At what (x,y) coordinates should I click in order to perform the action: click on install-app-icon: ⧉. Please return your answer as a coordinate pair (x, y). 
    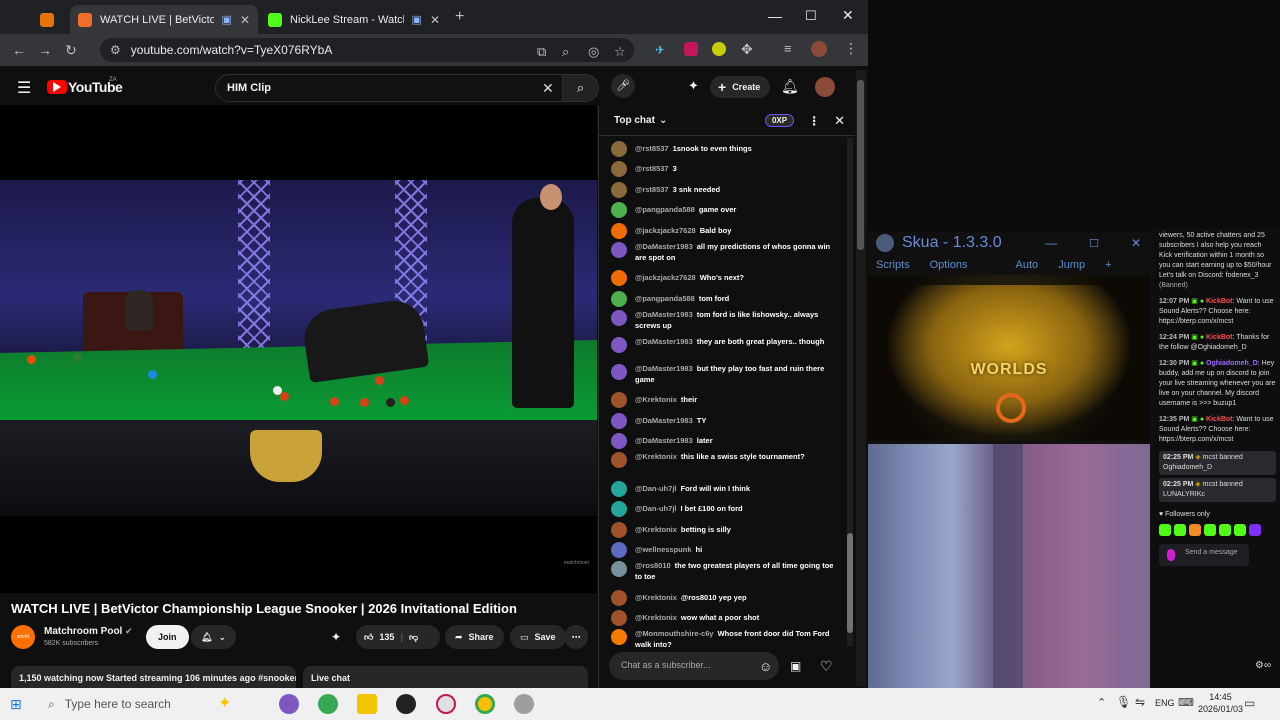
    Looking at the image, I should click on (541, 52).